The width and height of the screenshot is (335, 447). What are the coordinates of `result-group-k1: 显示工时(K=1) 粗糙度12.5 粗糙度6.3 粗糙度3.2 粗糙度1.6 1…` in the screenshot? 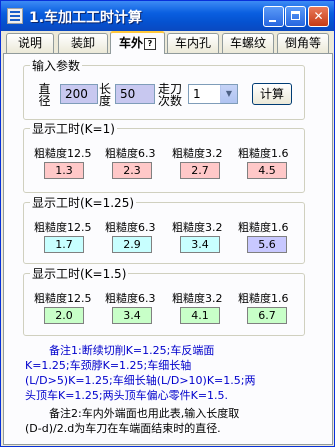 It's located at (164, 156).